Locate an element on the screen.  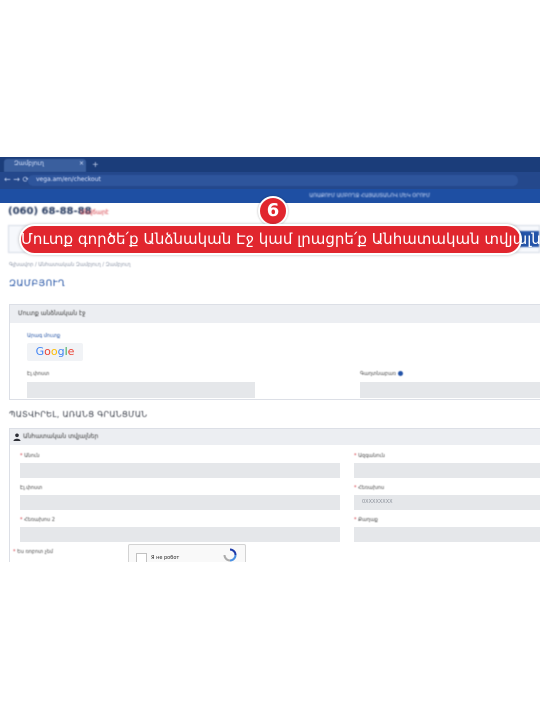
city-label-text: Քաղաք is located at coordinates (368, 520).